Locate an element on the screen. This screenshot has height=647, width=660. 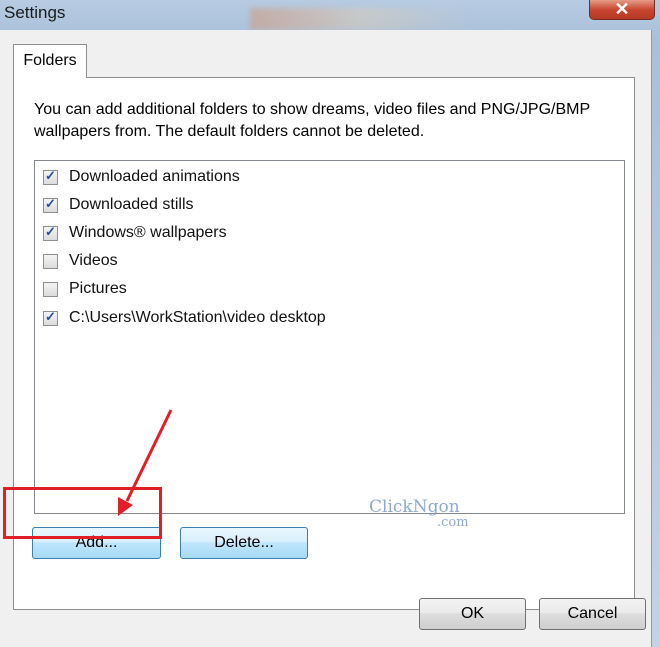
arrow-head is located at coordinates (125, 506).